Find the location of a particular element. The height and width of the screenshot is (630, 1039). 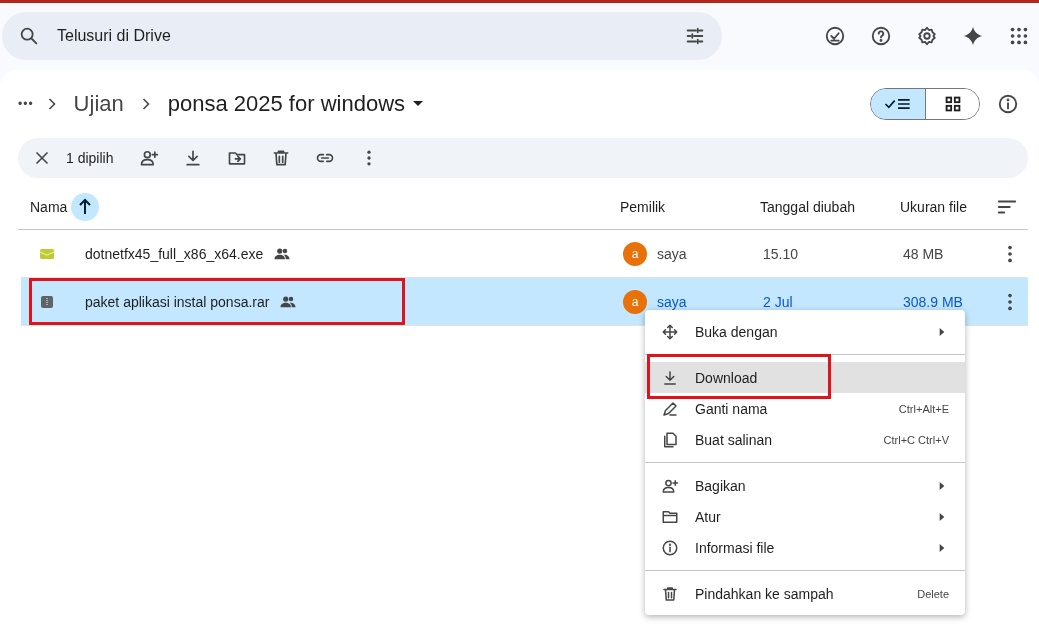

keyboard-shortcut: Delete is located at coordinates (933, 593).